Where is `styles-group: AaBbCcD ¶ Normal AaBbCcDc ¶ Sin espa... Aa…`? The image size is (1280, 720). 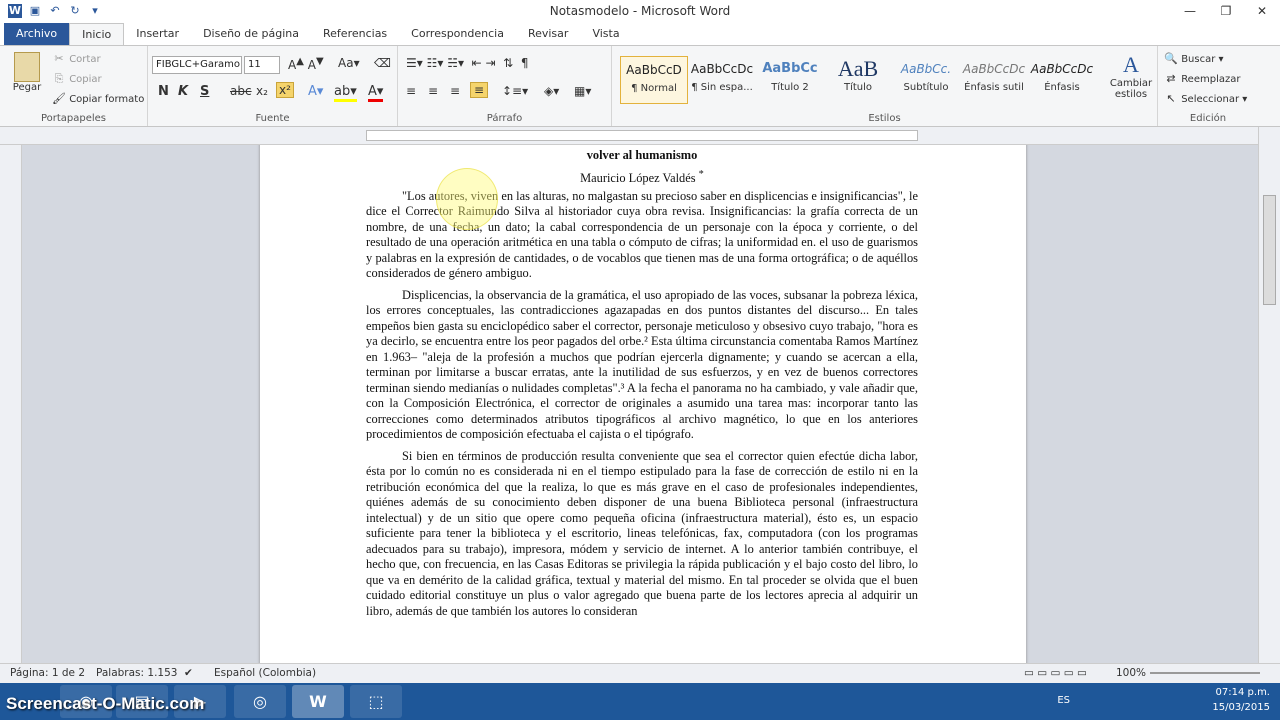
styles-group: AaBbCcD ¶ Normal AaBbCcDc ¶ Sin espa... Aa… is located at coordinates (885, 86).